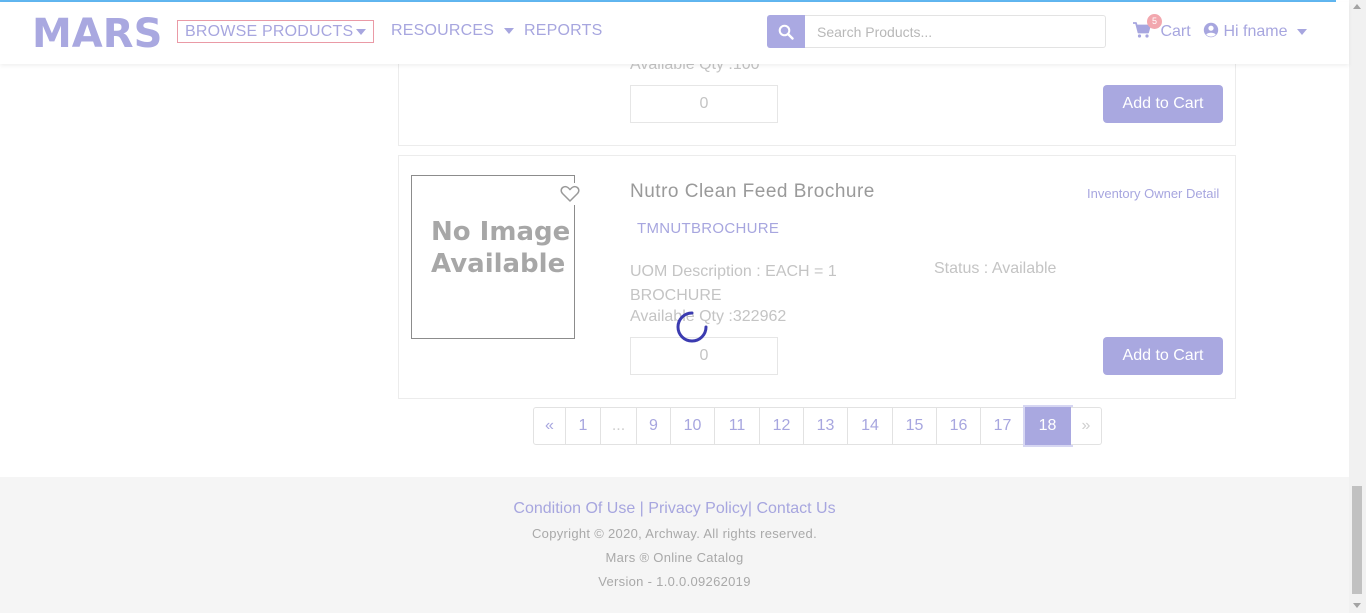  Describe the element at coordinates (693, 426) in the screenshot. I see `page-link: 10` at that location.